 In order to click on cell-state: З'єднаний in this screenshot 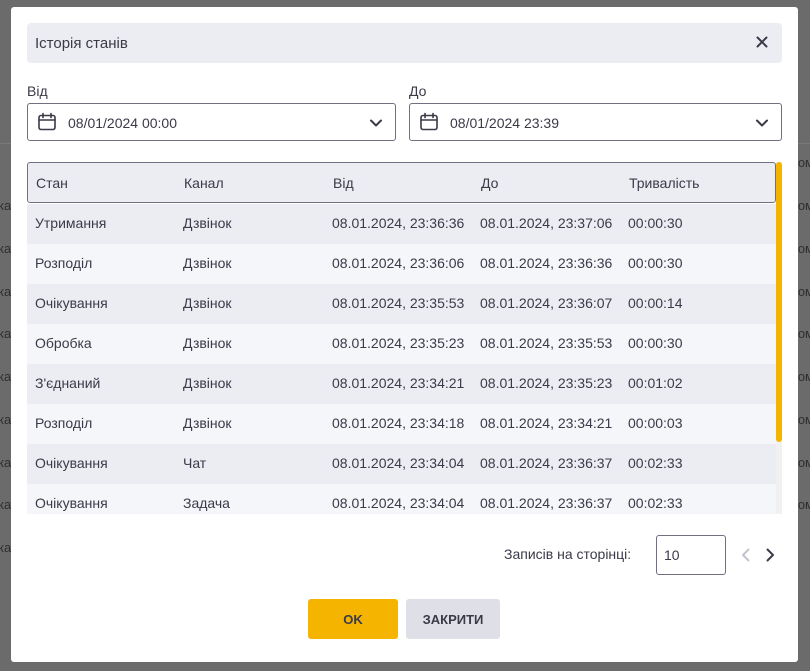, I will do `click(68, 383)`.